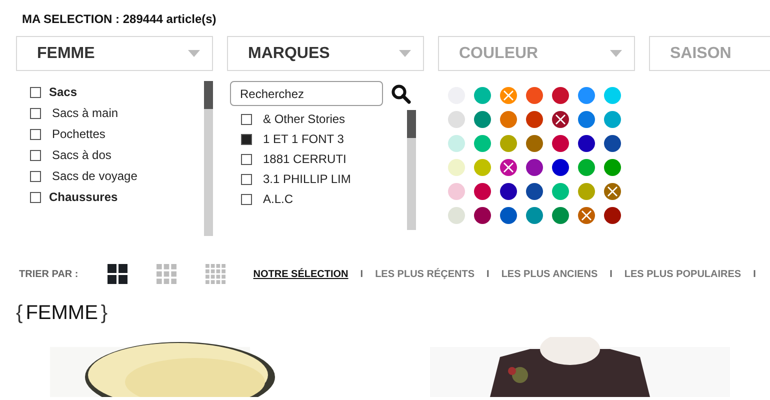 This screenshot has height=400, width=770. Describe the element at coordinates (63, 92) in the screenshot. I see `category-label: Sacs` at that location.